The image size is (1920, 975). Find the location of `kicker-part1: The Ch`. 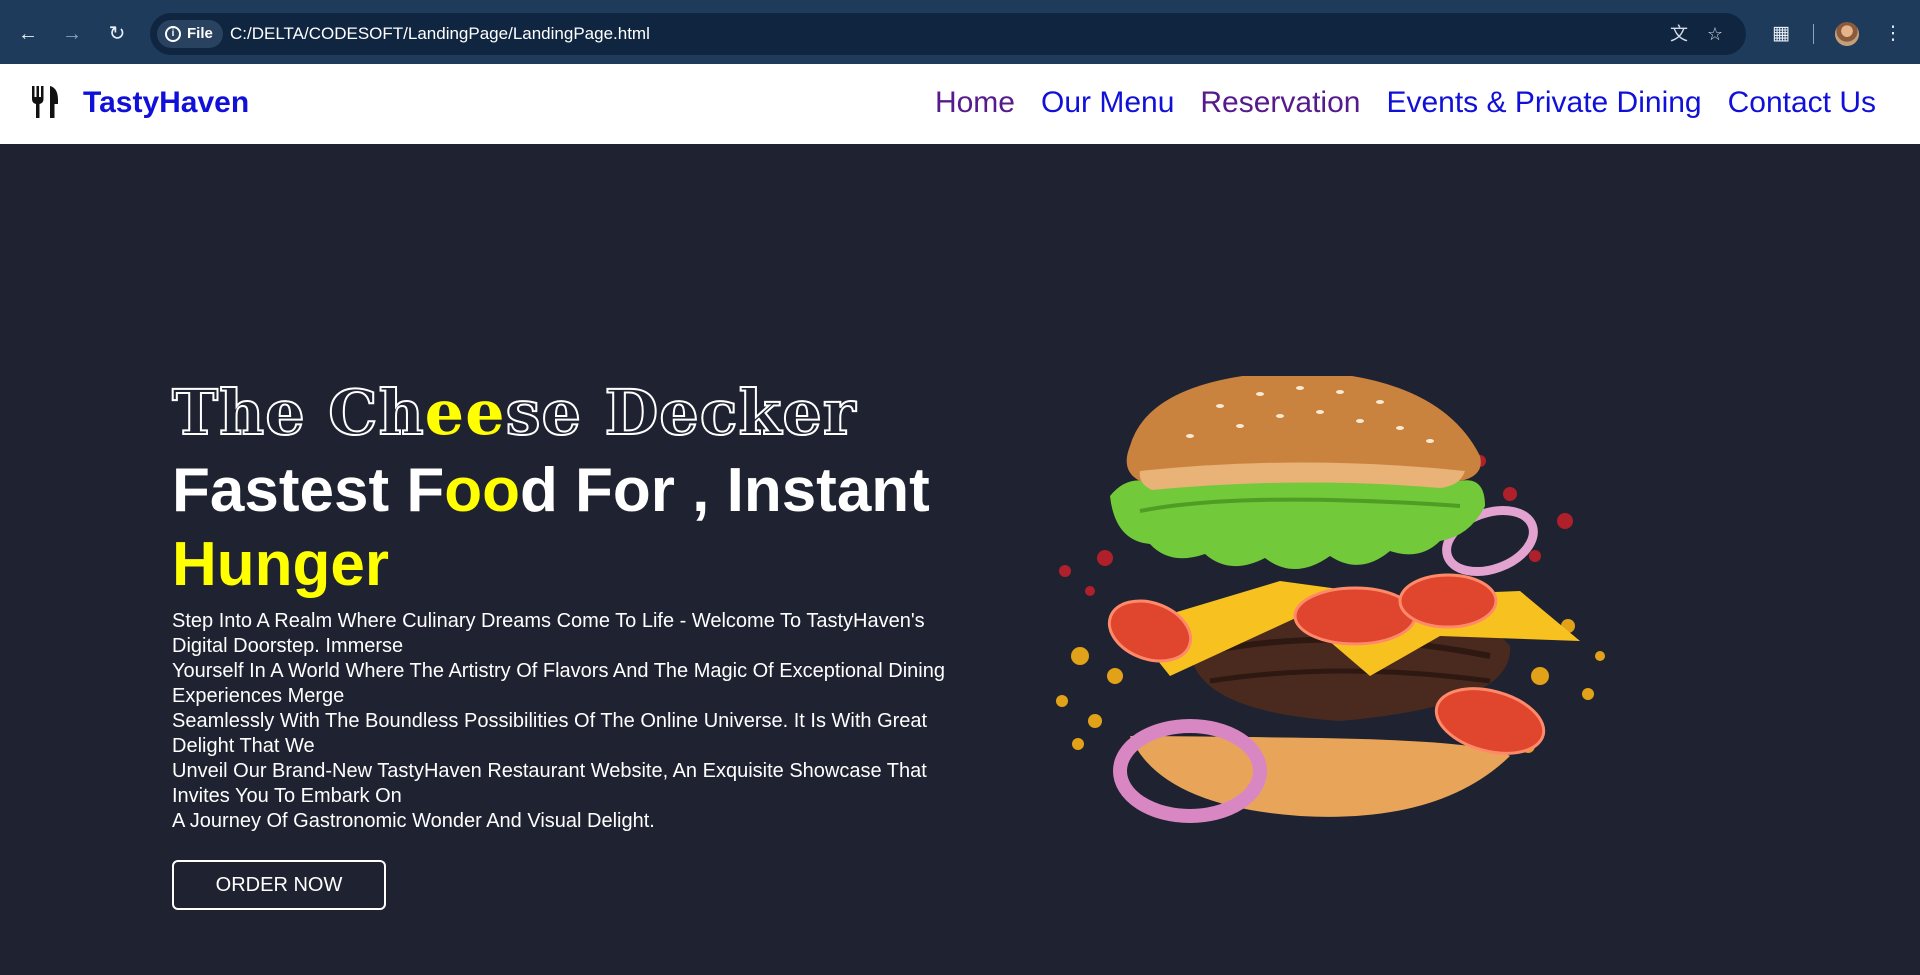

kicker-part1: The Ch is located at coordinates (298, 412).